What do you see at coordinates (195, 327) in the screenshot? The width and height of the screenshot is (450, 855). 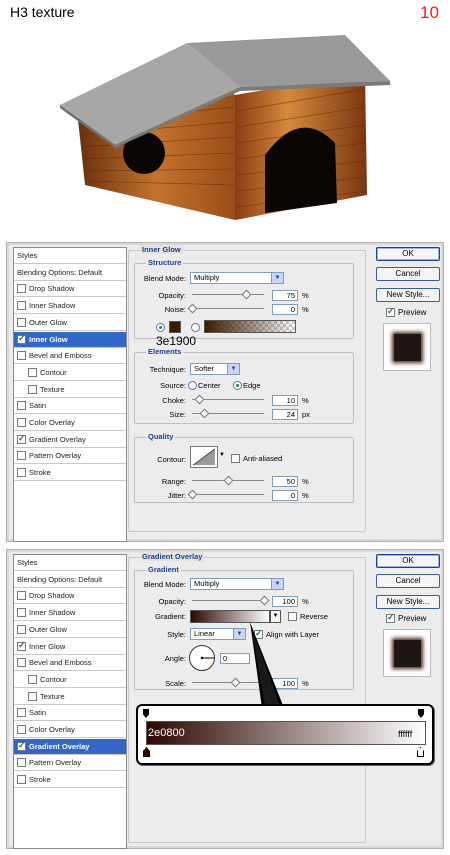 I see `glow-gradient-radio` at bounding box center [195, 327].